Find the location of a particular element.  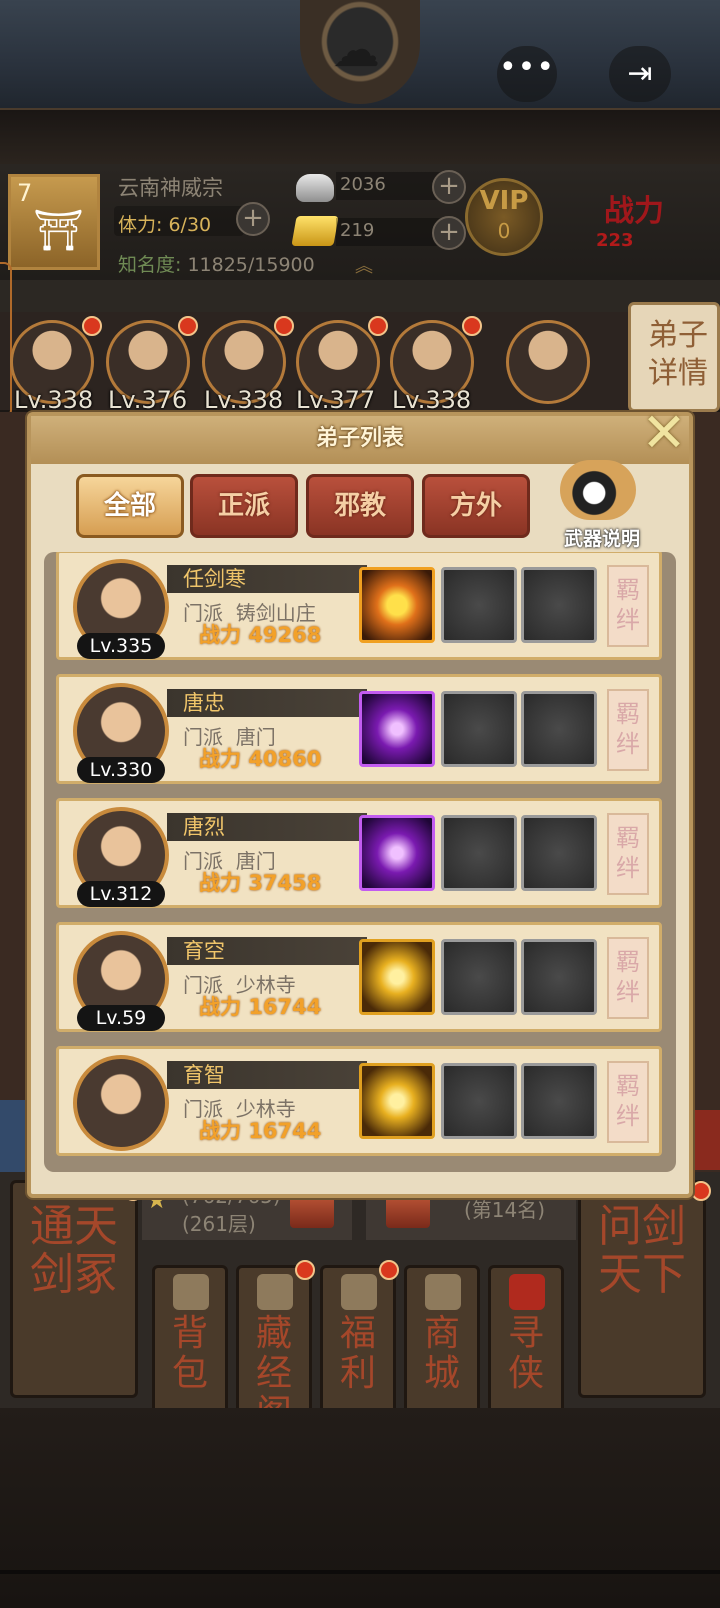

pavilion-icon: ⛩ is located at coordinates (58, 231).